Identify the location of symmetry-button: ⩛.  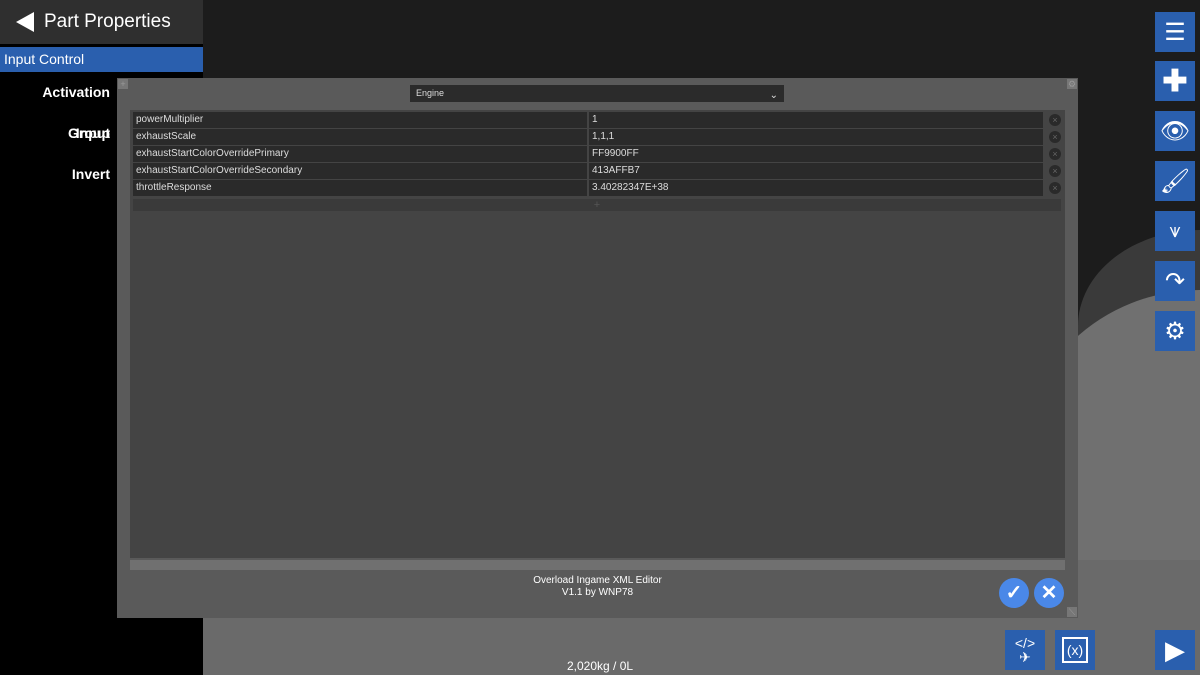
(1175, 231).